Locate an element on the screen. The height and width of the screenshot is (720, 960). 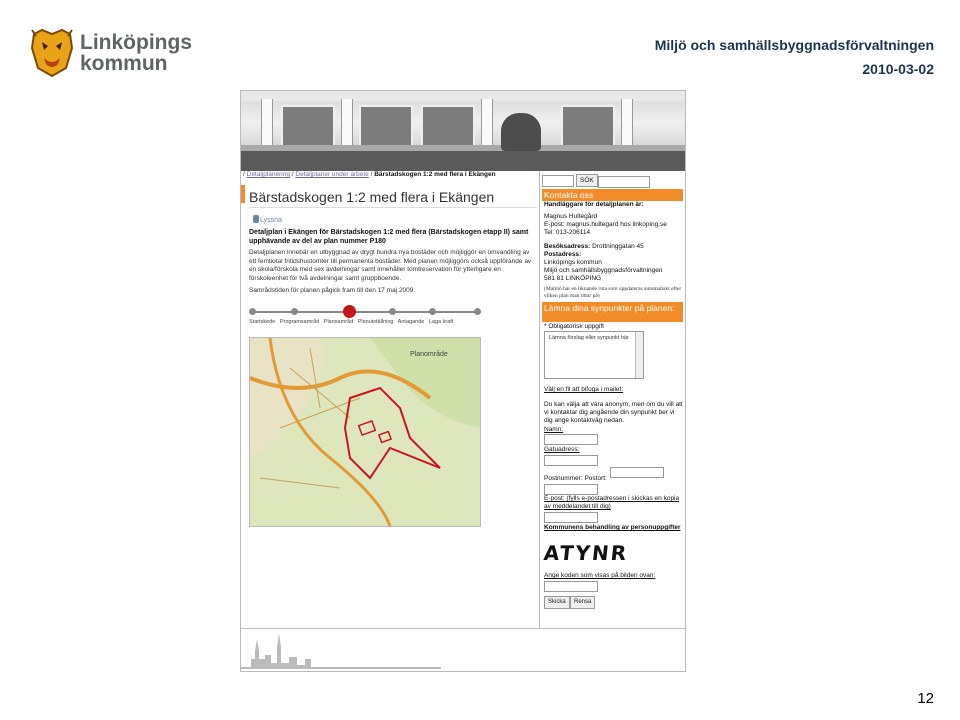
street-label: Gatuadress: is located at coordinates (562, 449).